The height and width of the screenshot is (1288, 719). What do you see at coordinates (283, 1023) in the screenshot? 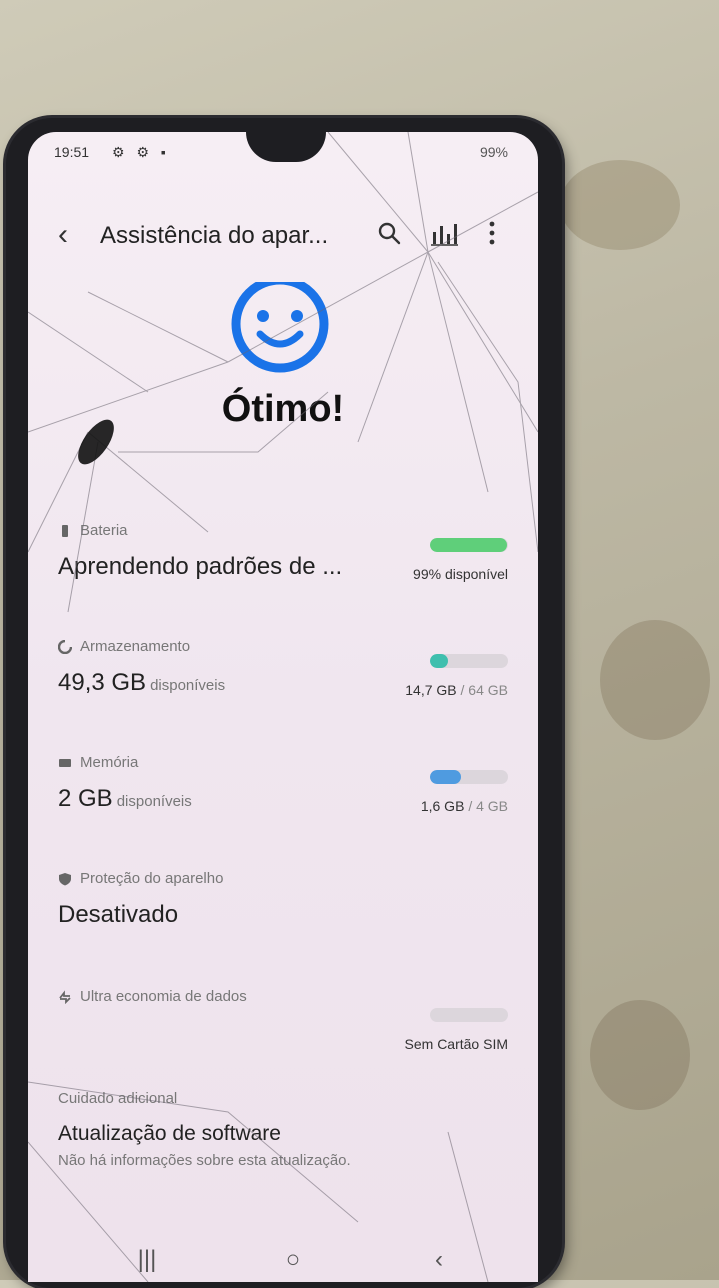
I see `data-saver-section: Ultra economia de dados Sem Cartão SIM` at bounding box center [283, 1023].